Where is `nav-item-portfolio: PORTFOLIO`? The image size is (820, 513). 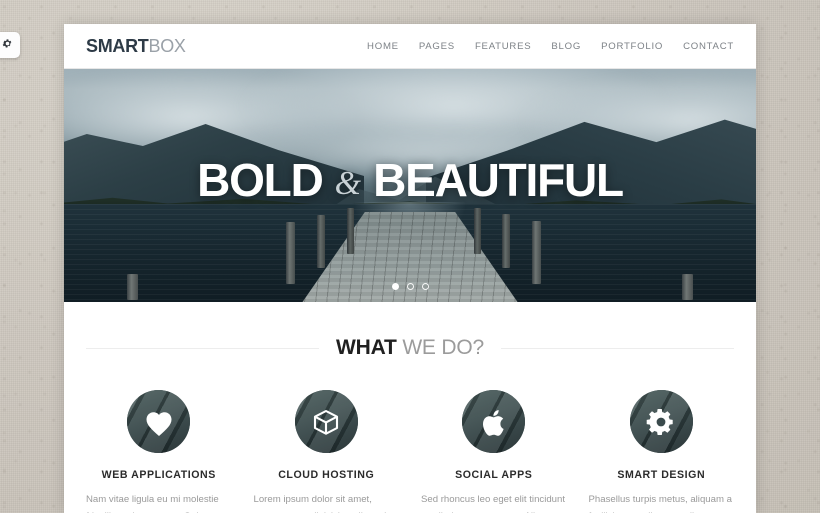 nav-item-portfolio: PORTFOLIO is located at coordinates (632, 46).